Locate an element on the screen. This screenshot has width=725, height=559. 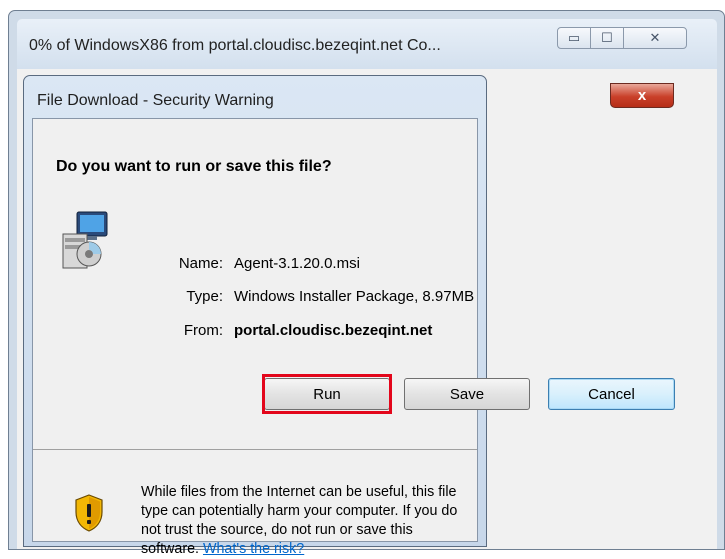
run-or-save-question: Do you want to run or save this file? is located at coordinates (194, 166).